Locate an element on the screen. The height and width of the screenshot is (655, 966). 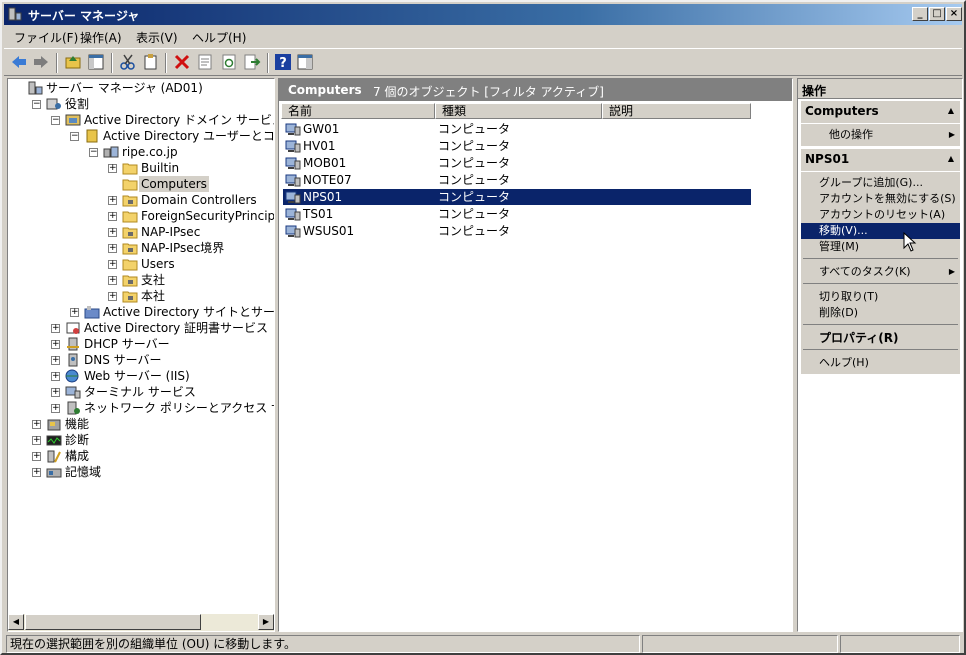
tree-item: + DHCP サーバー is located at coordinates (141, 344).